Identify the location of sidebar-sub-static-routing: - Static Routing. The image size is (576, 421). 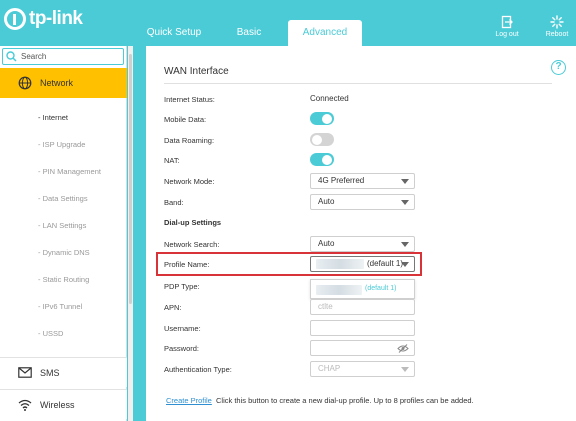
(63, 279).